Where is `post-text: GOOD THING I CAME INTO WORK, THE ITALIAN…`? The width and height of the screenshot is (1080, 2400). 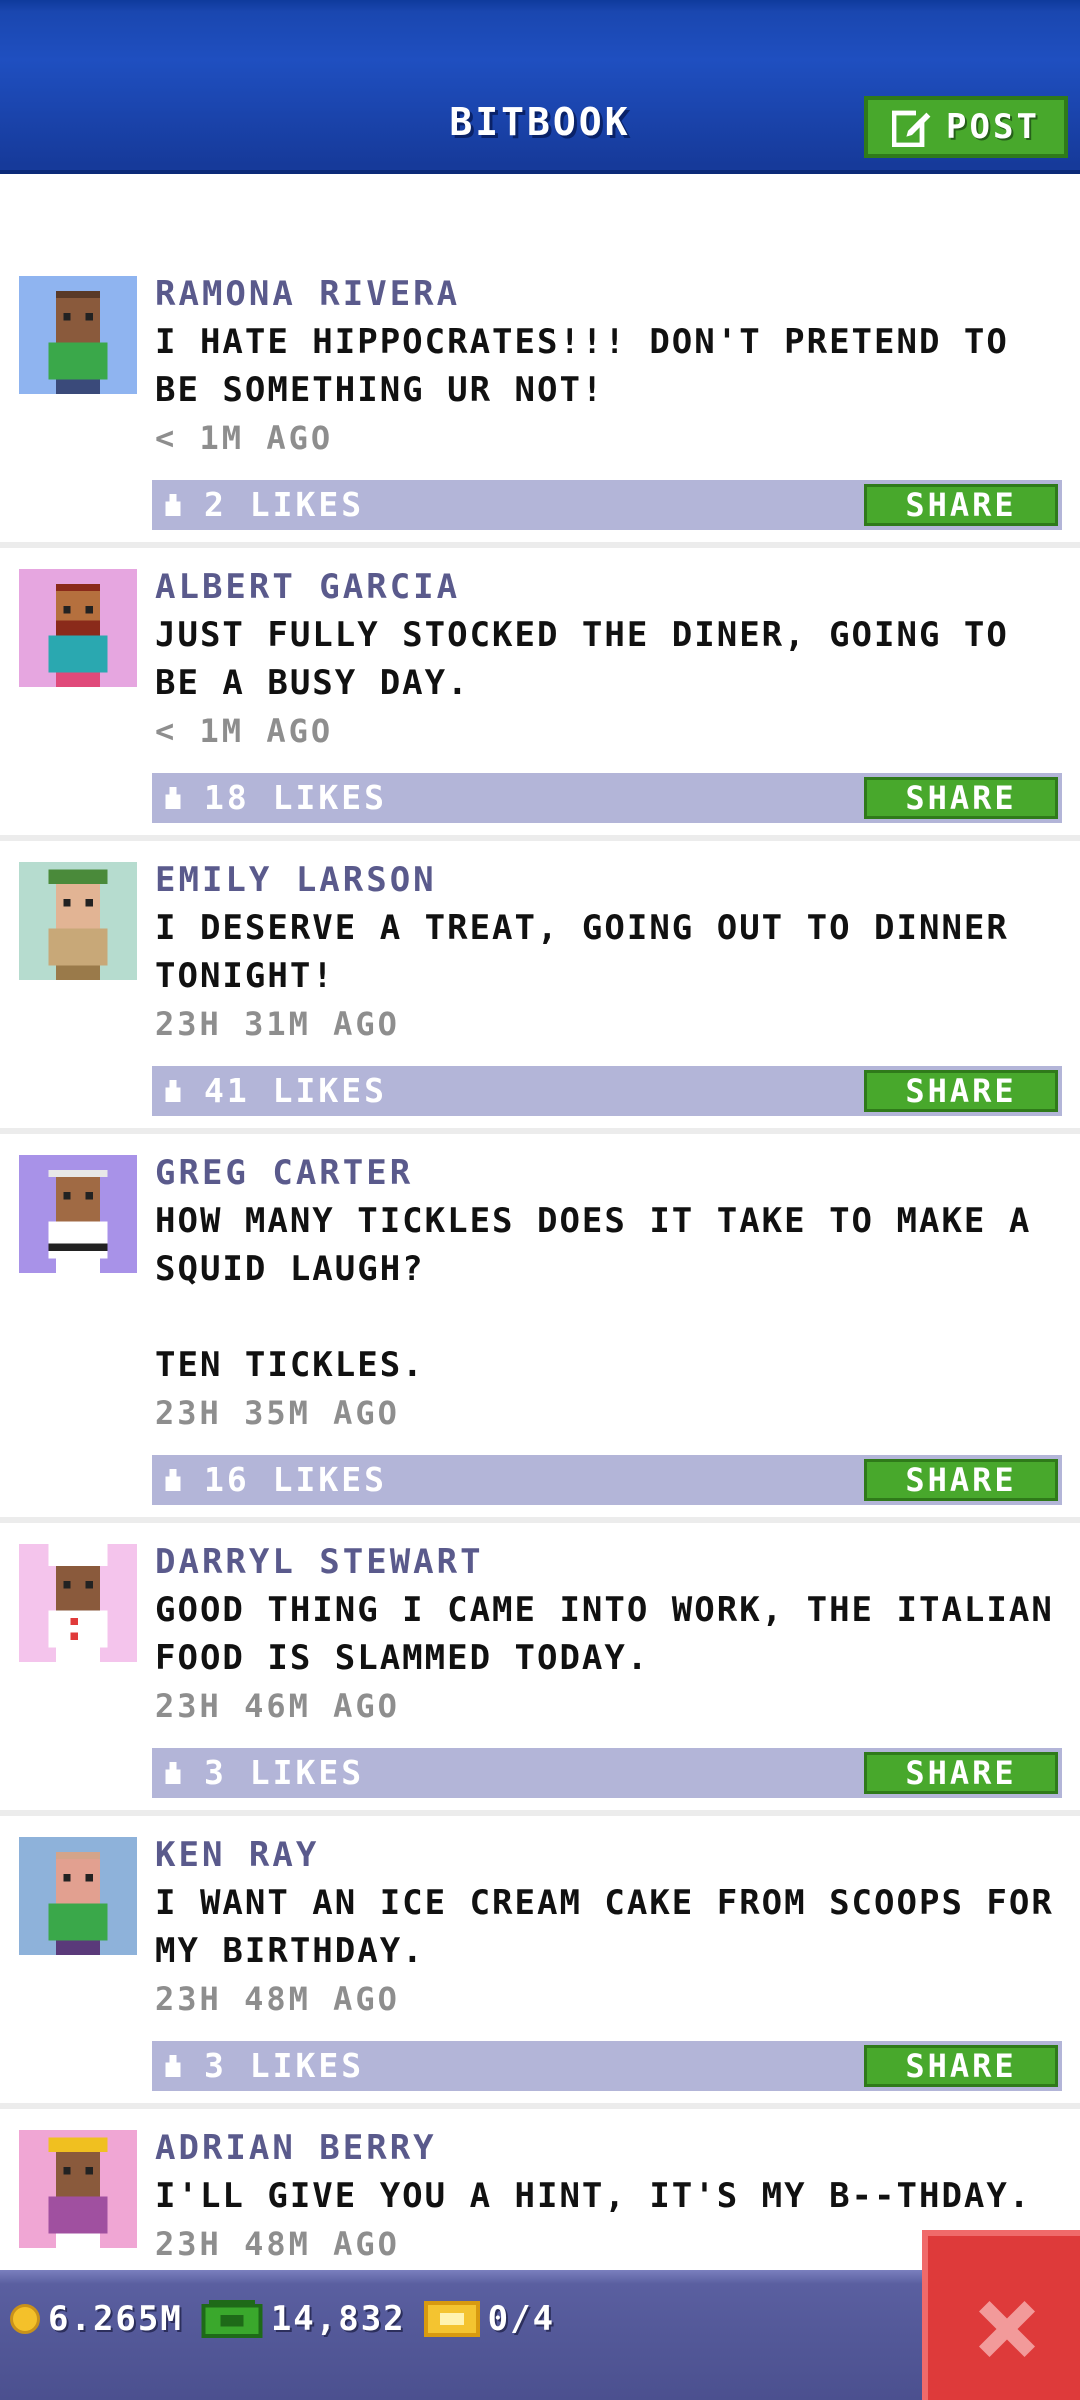
post-text: GOOD THING I CAME INTO WORK, THE ITALIAN… is located at coordinates (604, 1634).